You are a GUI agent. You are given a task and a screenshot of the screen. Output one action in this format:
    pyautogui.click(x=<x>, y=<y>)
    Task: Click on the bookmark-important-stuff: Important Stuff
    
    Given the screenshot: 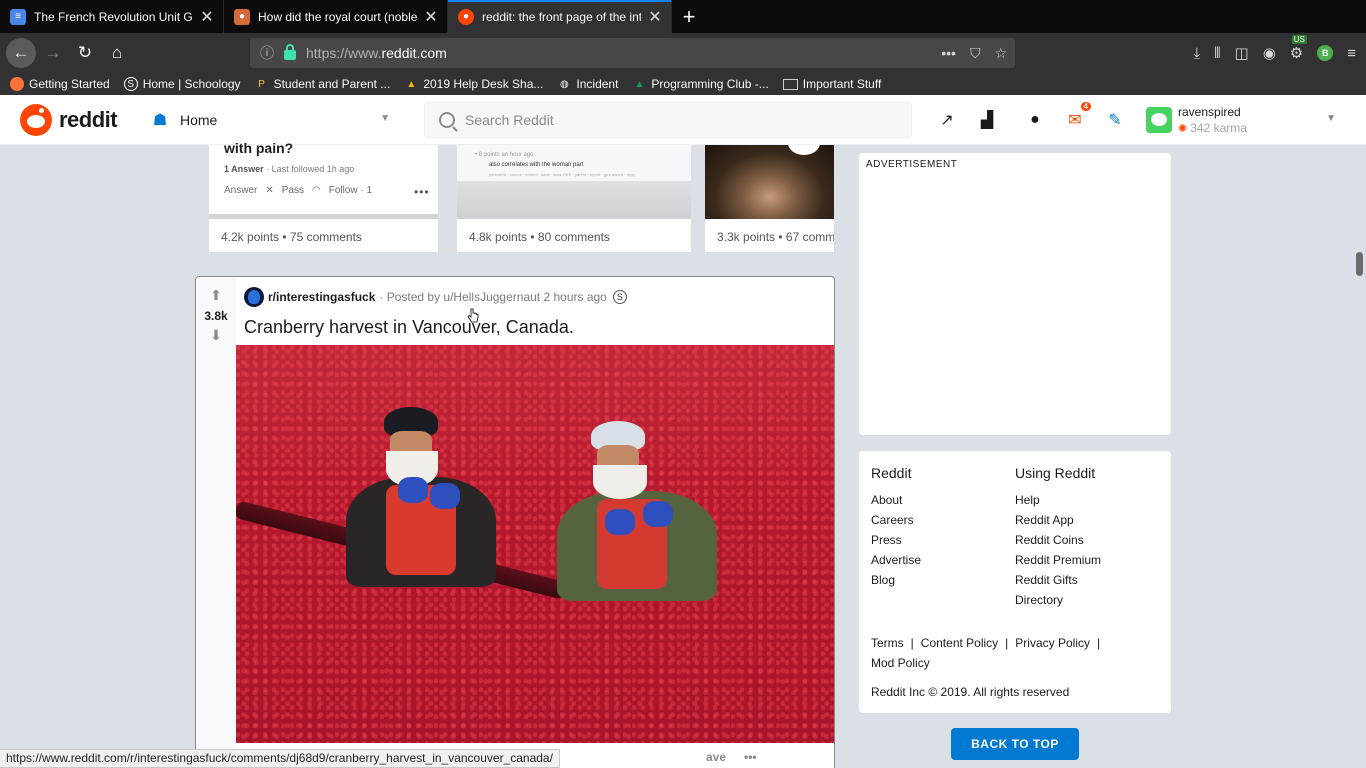 What is the action you would take?
    pyautogui.click(x=831, y=84)
    